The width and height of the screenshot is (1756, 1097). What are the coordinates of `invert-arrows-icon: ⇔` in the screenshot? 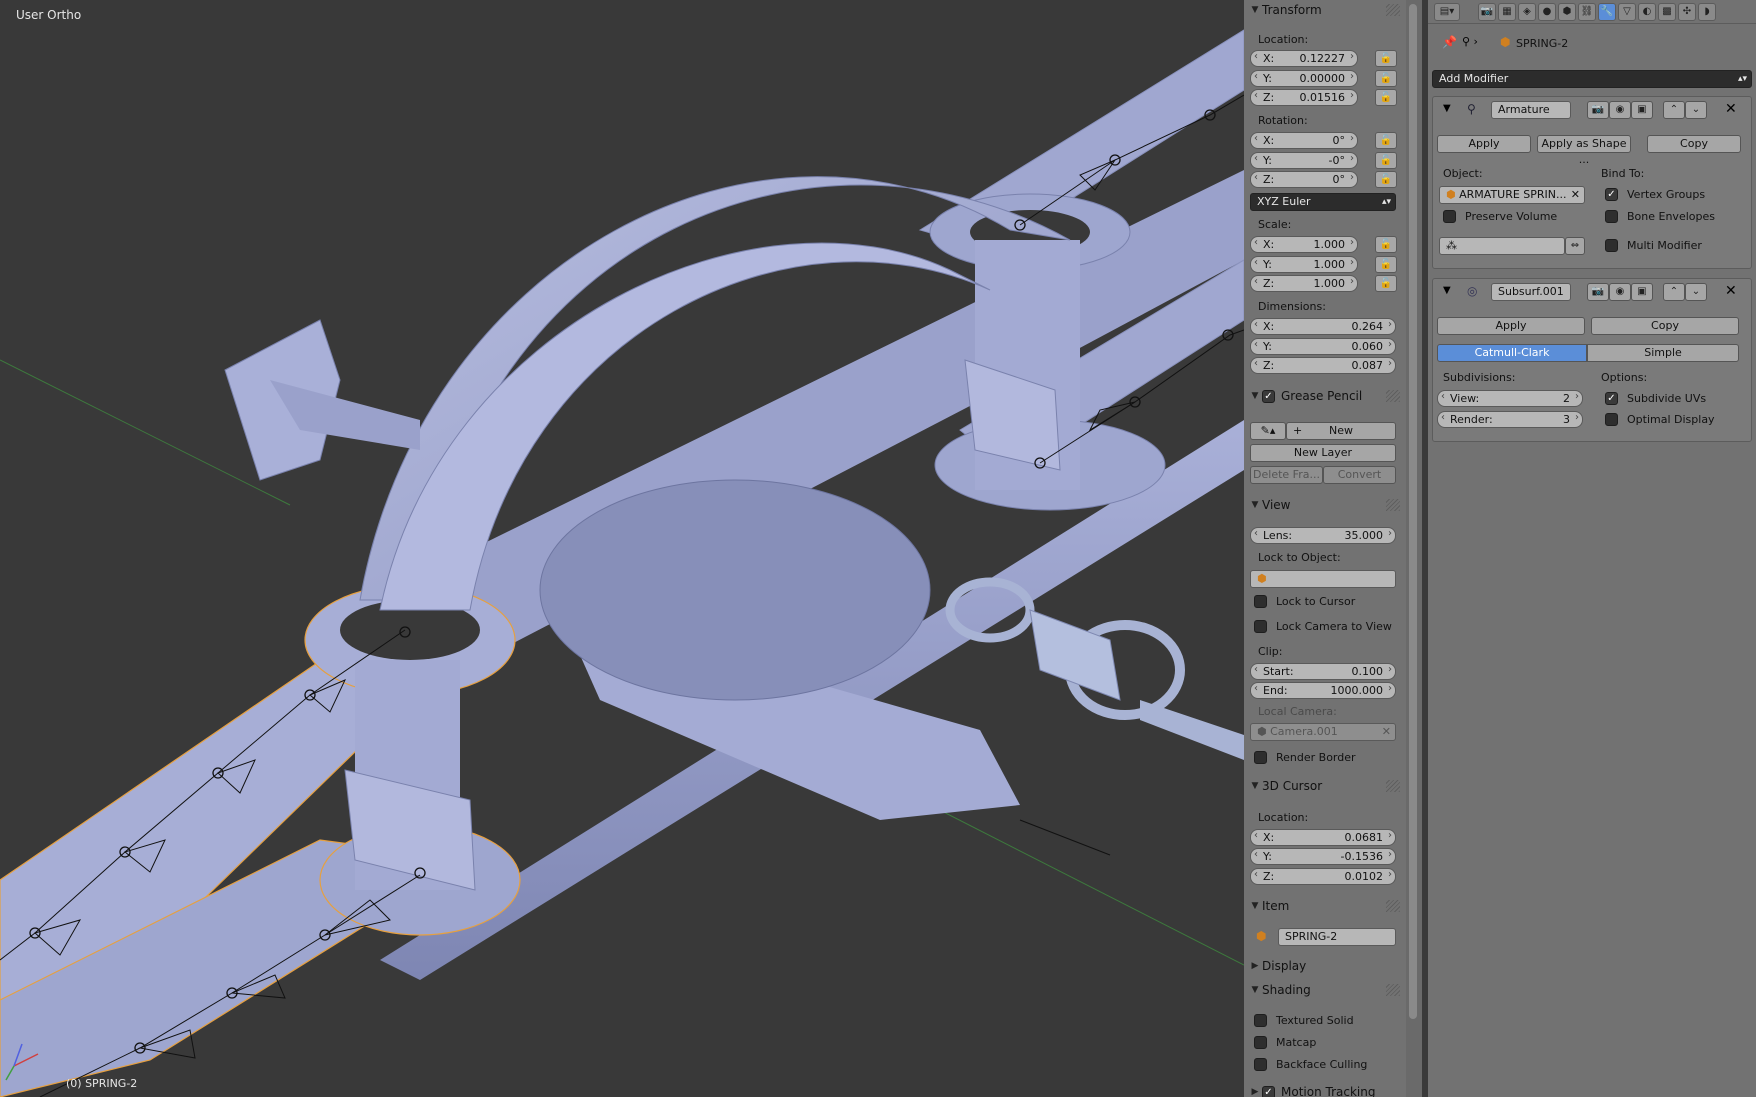 It's located at (1575, 246).